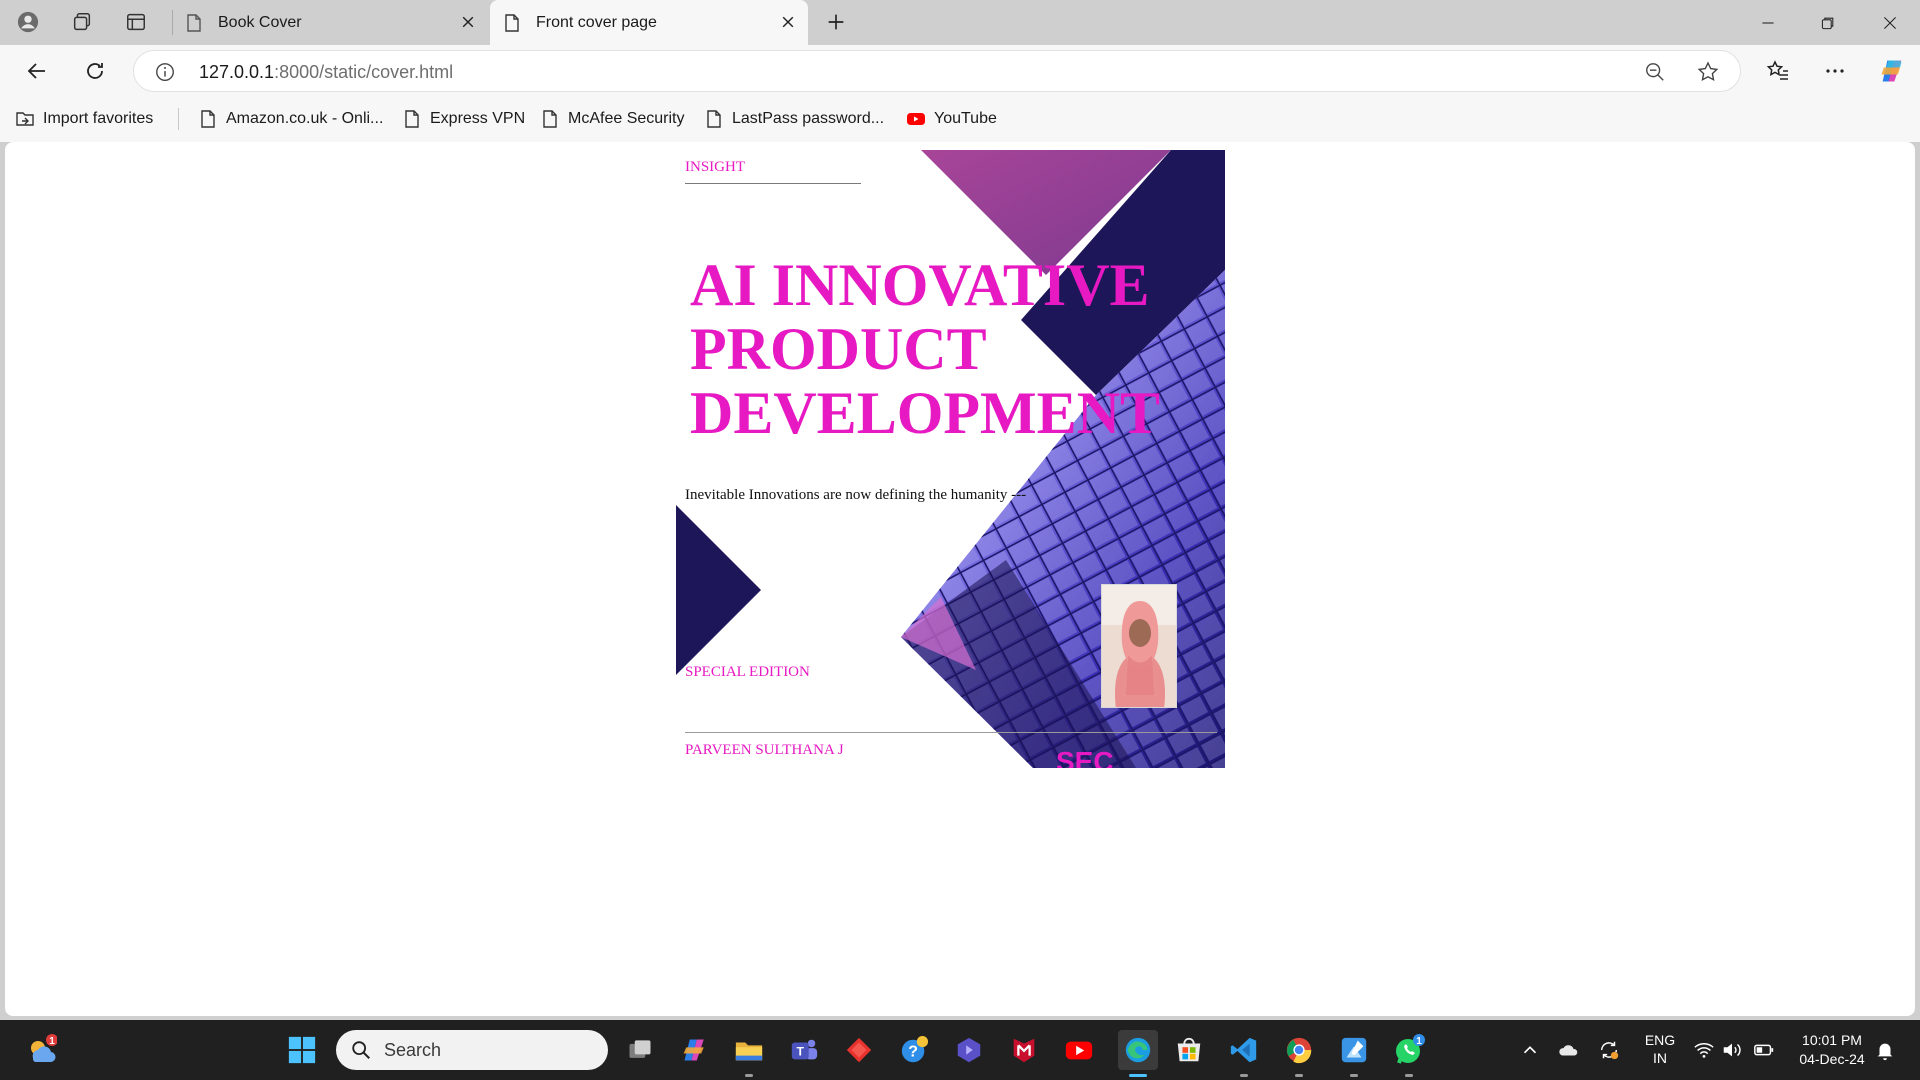 The image size is (1920, 1080). Describe the element at coordinates (1655, 72) in the screenshot. I see `zoom-out-icon` at that location.